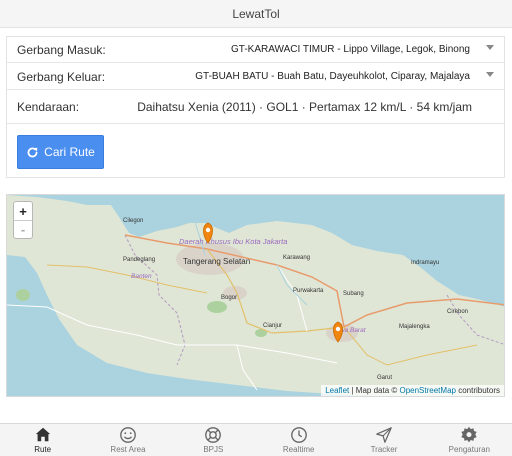 The image size is (512, 456). I want to click on banten-boundary, so click(155, 300).